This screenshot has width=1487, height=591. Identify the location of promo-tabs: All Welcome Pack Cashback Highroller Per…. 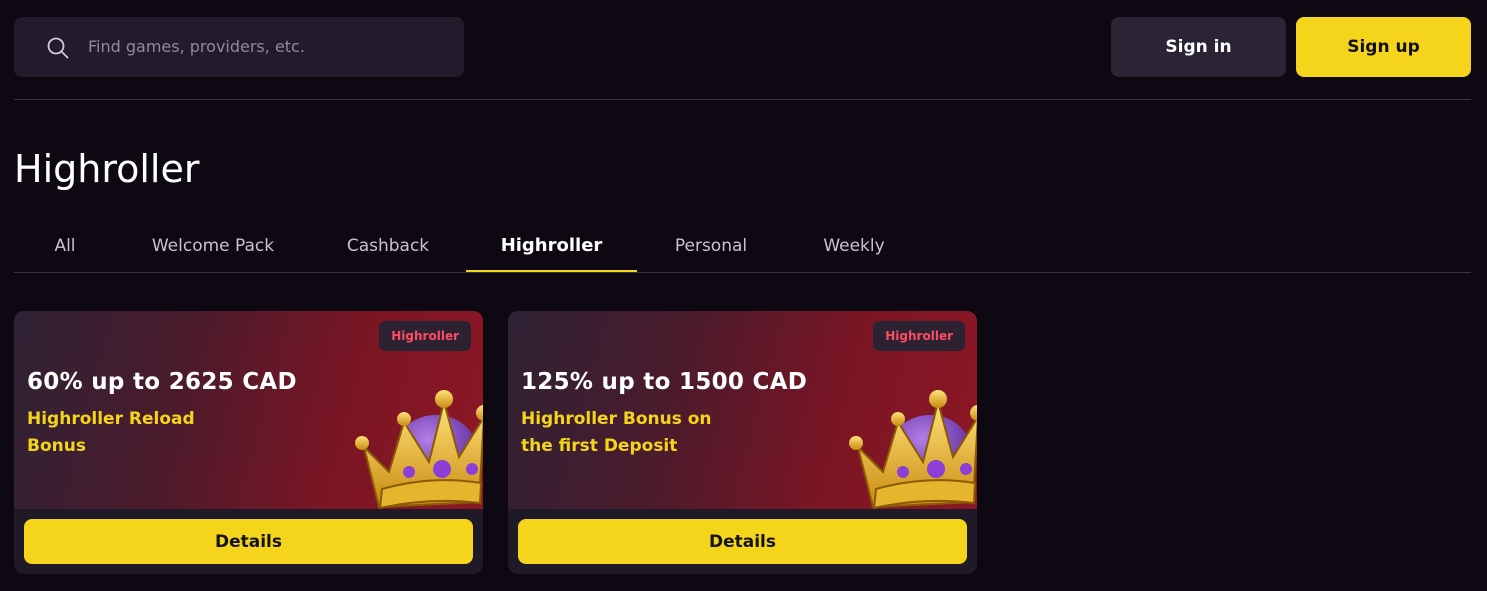
(742, 247).